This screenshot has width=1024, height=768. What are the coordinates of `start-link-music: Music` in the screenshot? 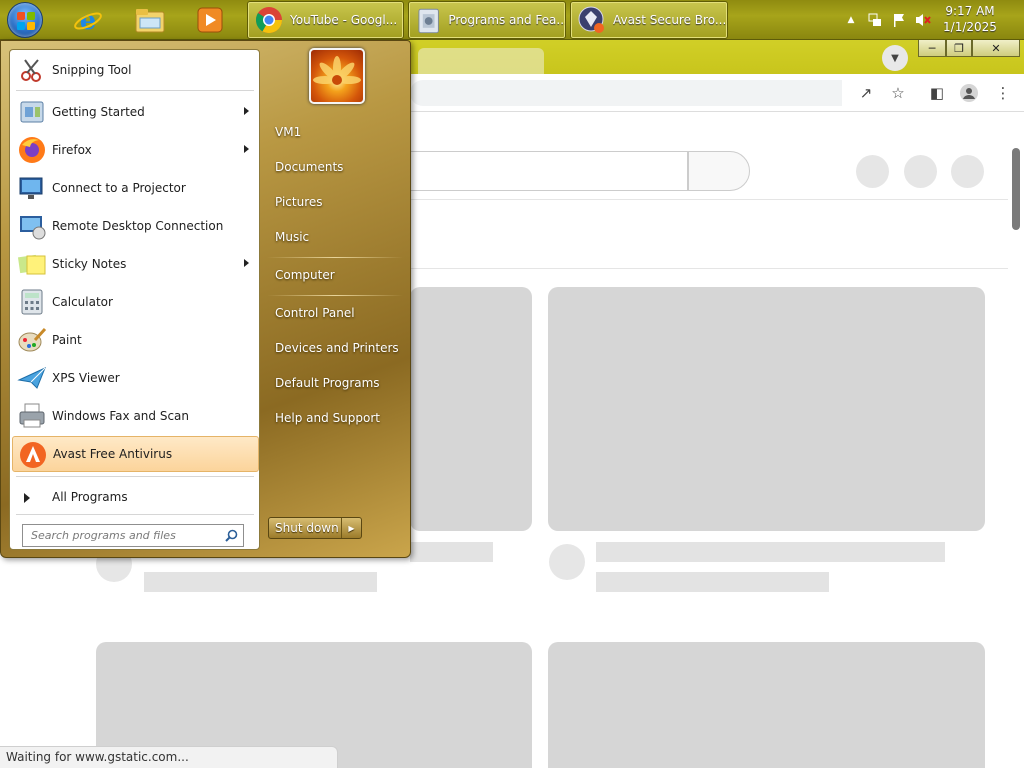 It's located at (336, 237).